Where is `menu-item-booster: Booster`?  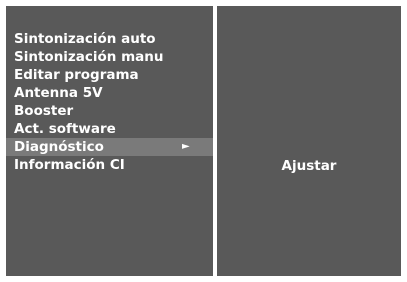
menu-item-booster: Booster is located at coordinates (109, 111).